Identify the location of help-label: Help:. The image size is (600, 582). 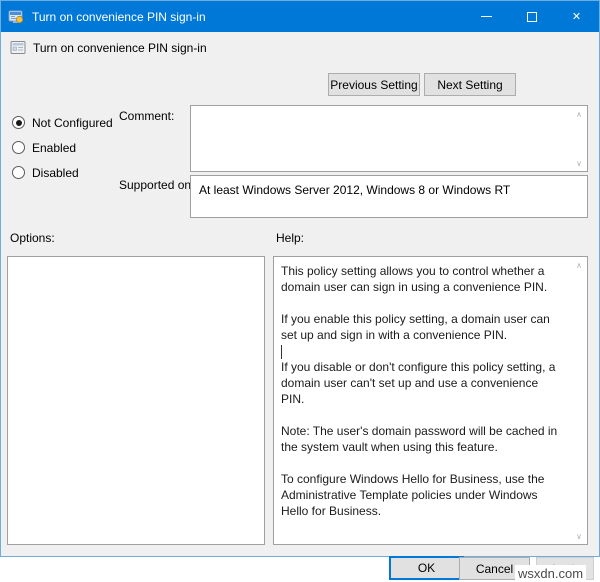
(290, 238).